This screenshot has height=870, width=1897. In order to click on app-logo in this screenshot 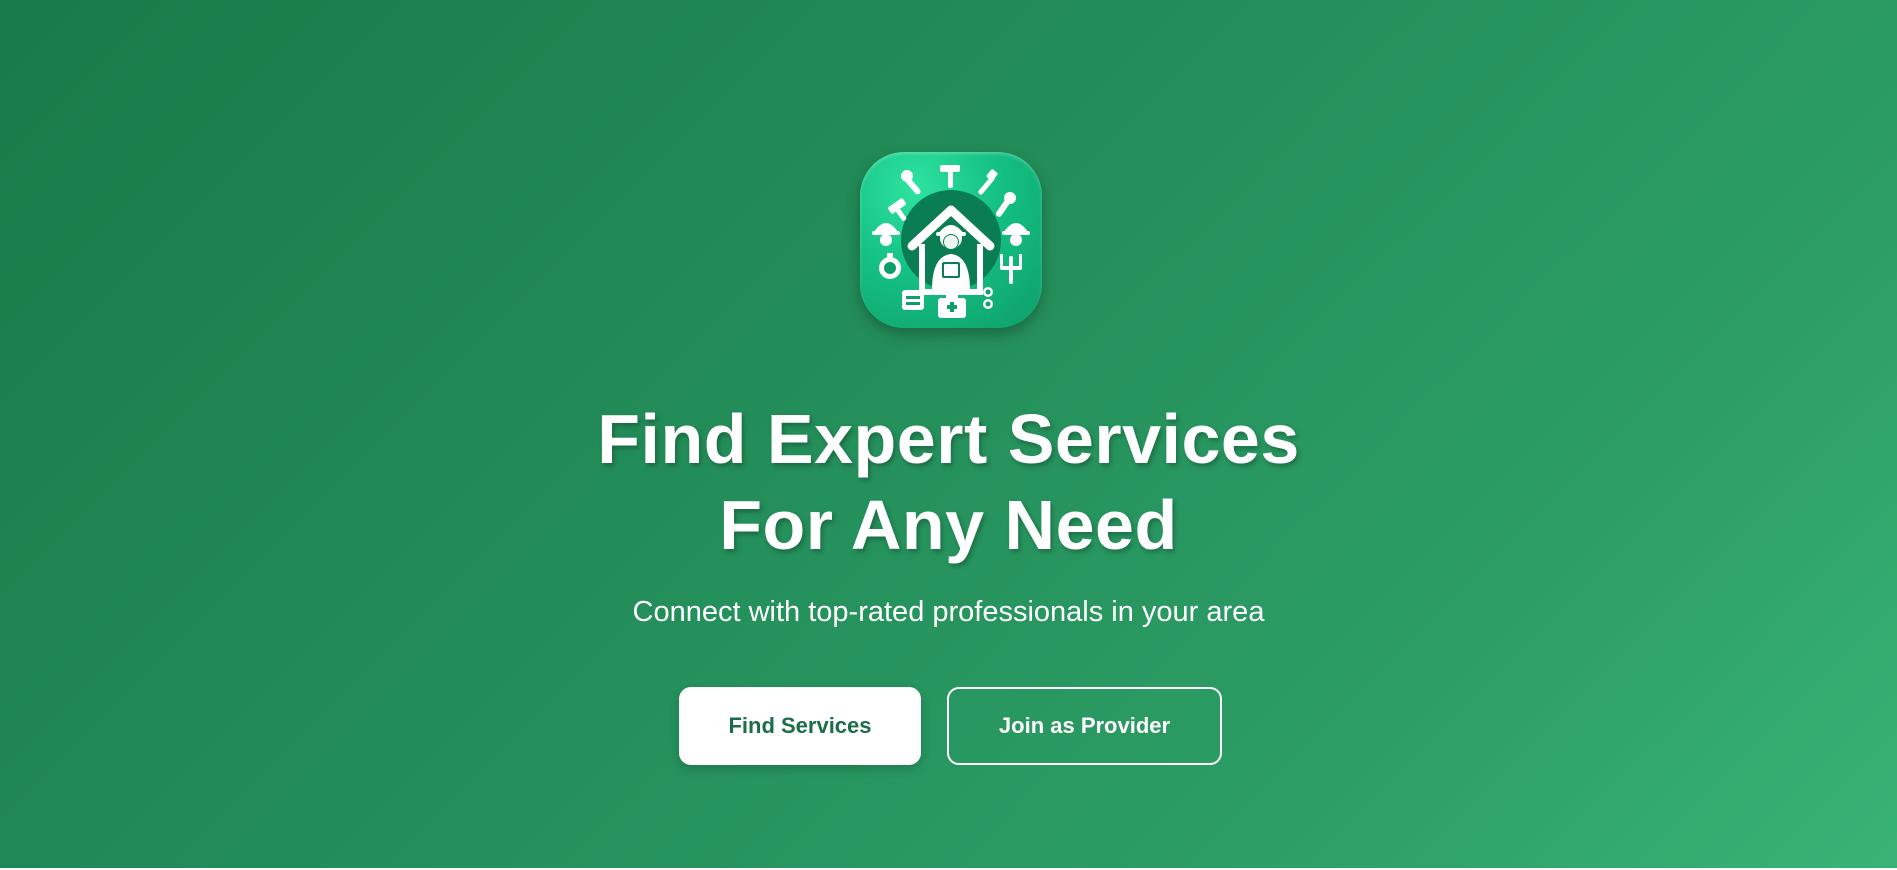, I will do `click(951, 240)`.